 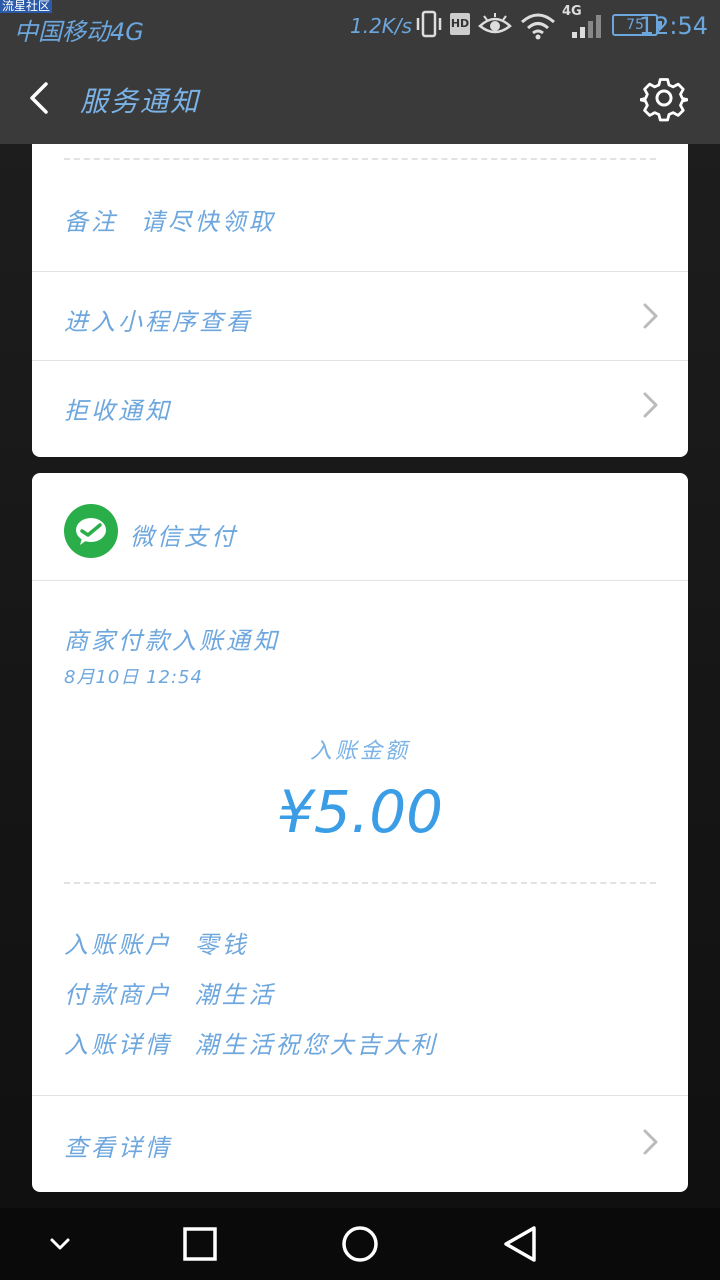 I want to click on view-details-row: 查看详情, so click(x=360, y=1144).